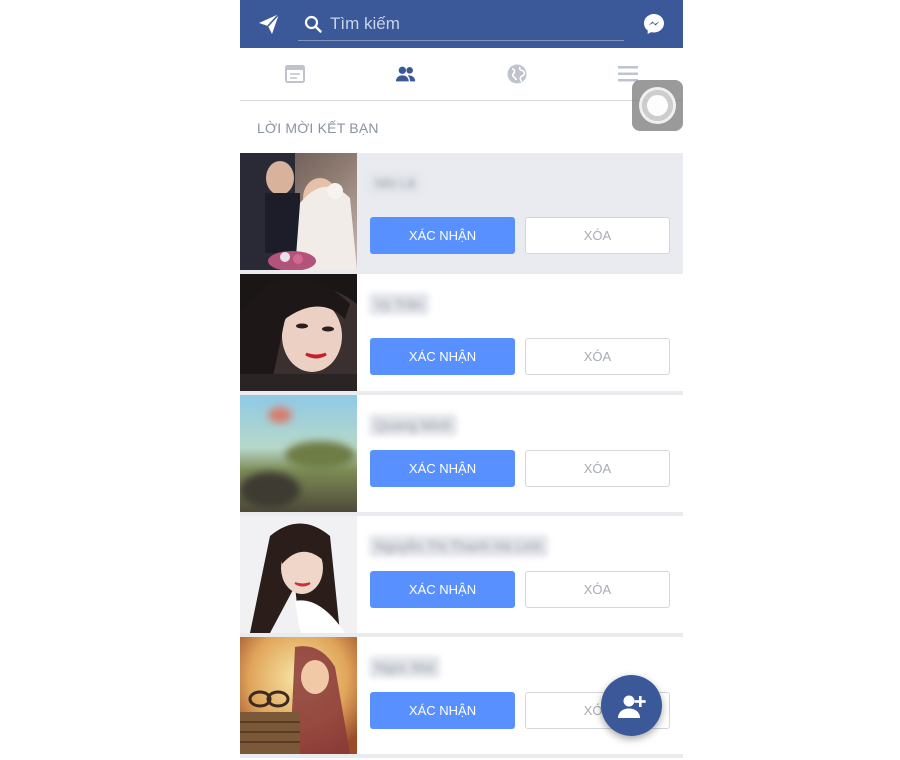 Image resolution: width=900 pixels, height=760 pixels. What do you see at coordinates (298, 453) in the screenshot?
I see `blurred-landscape-photo` at bounding box center [298, 453].